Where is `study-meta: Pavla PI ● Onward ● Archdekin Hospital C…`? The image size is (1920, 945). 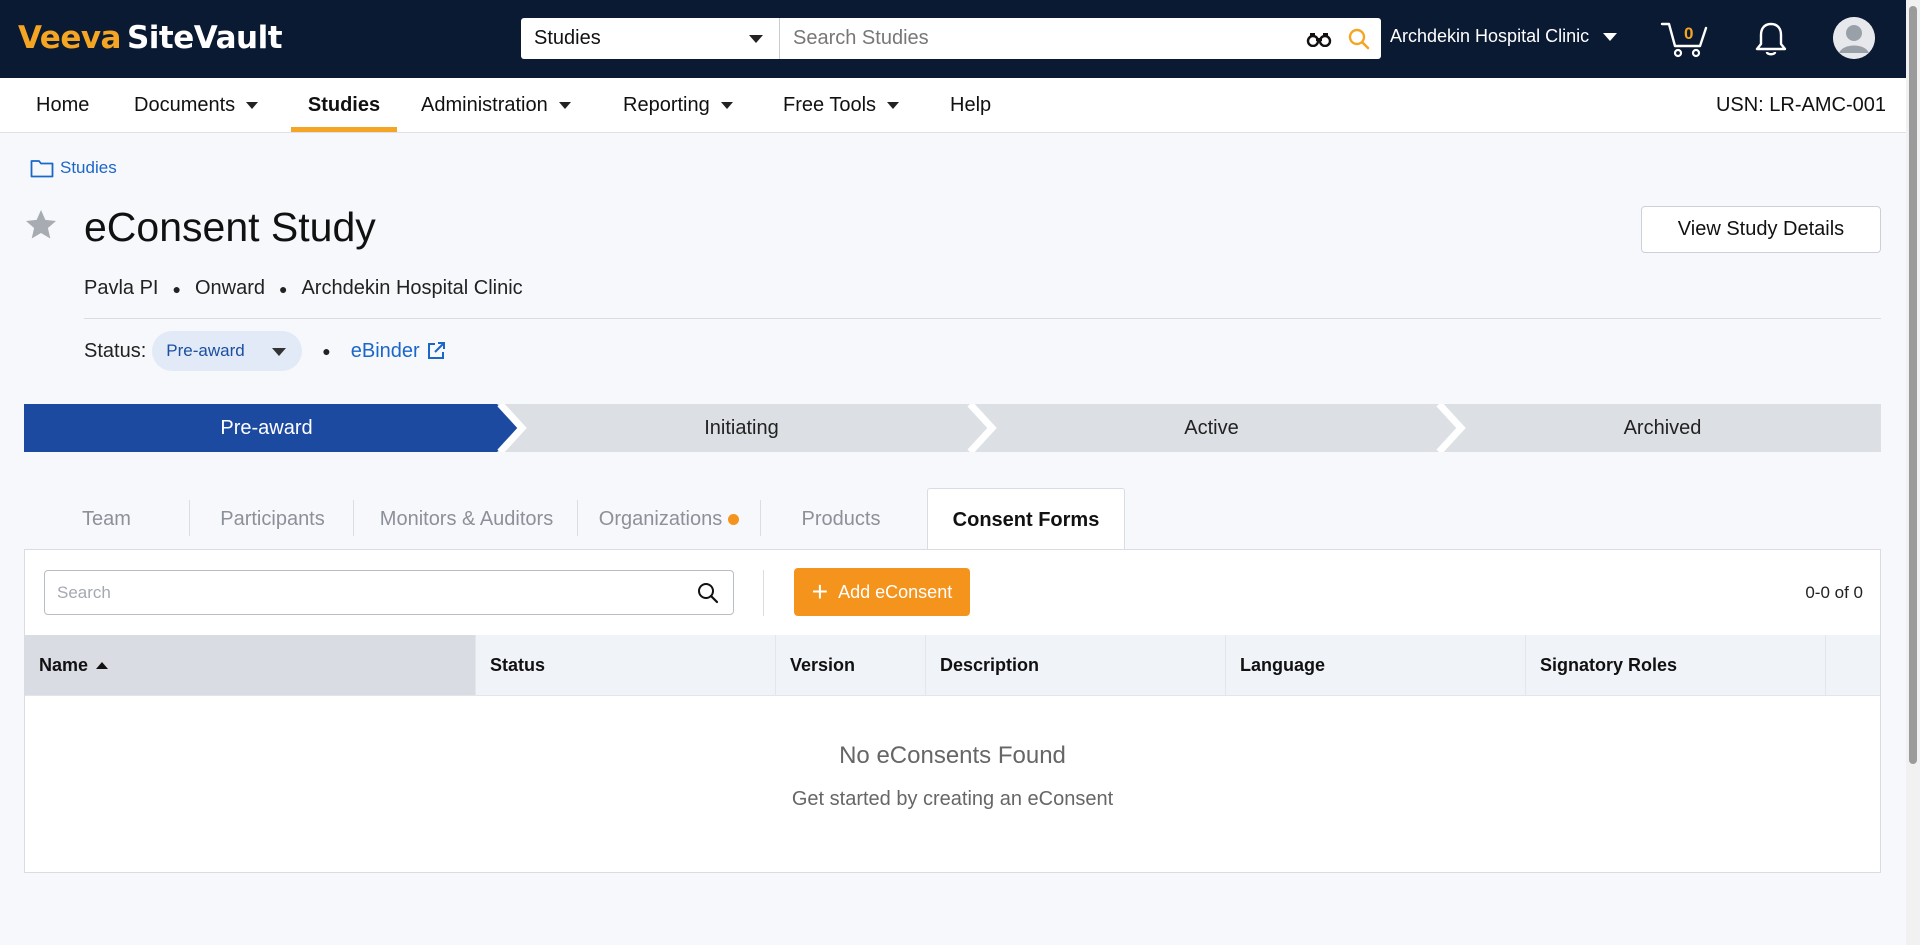
study-meta: Pavla PI ● Onward ● Archdekin Hospital C… is located at coordinates (303, 288).